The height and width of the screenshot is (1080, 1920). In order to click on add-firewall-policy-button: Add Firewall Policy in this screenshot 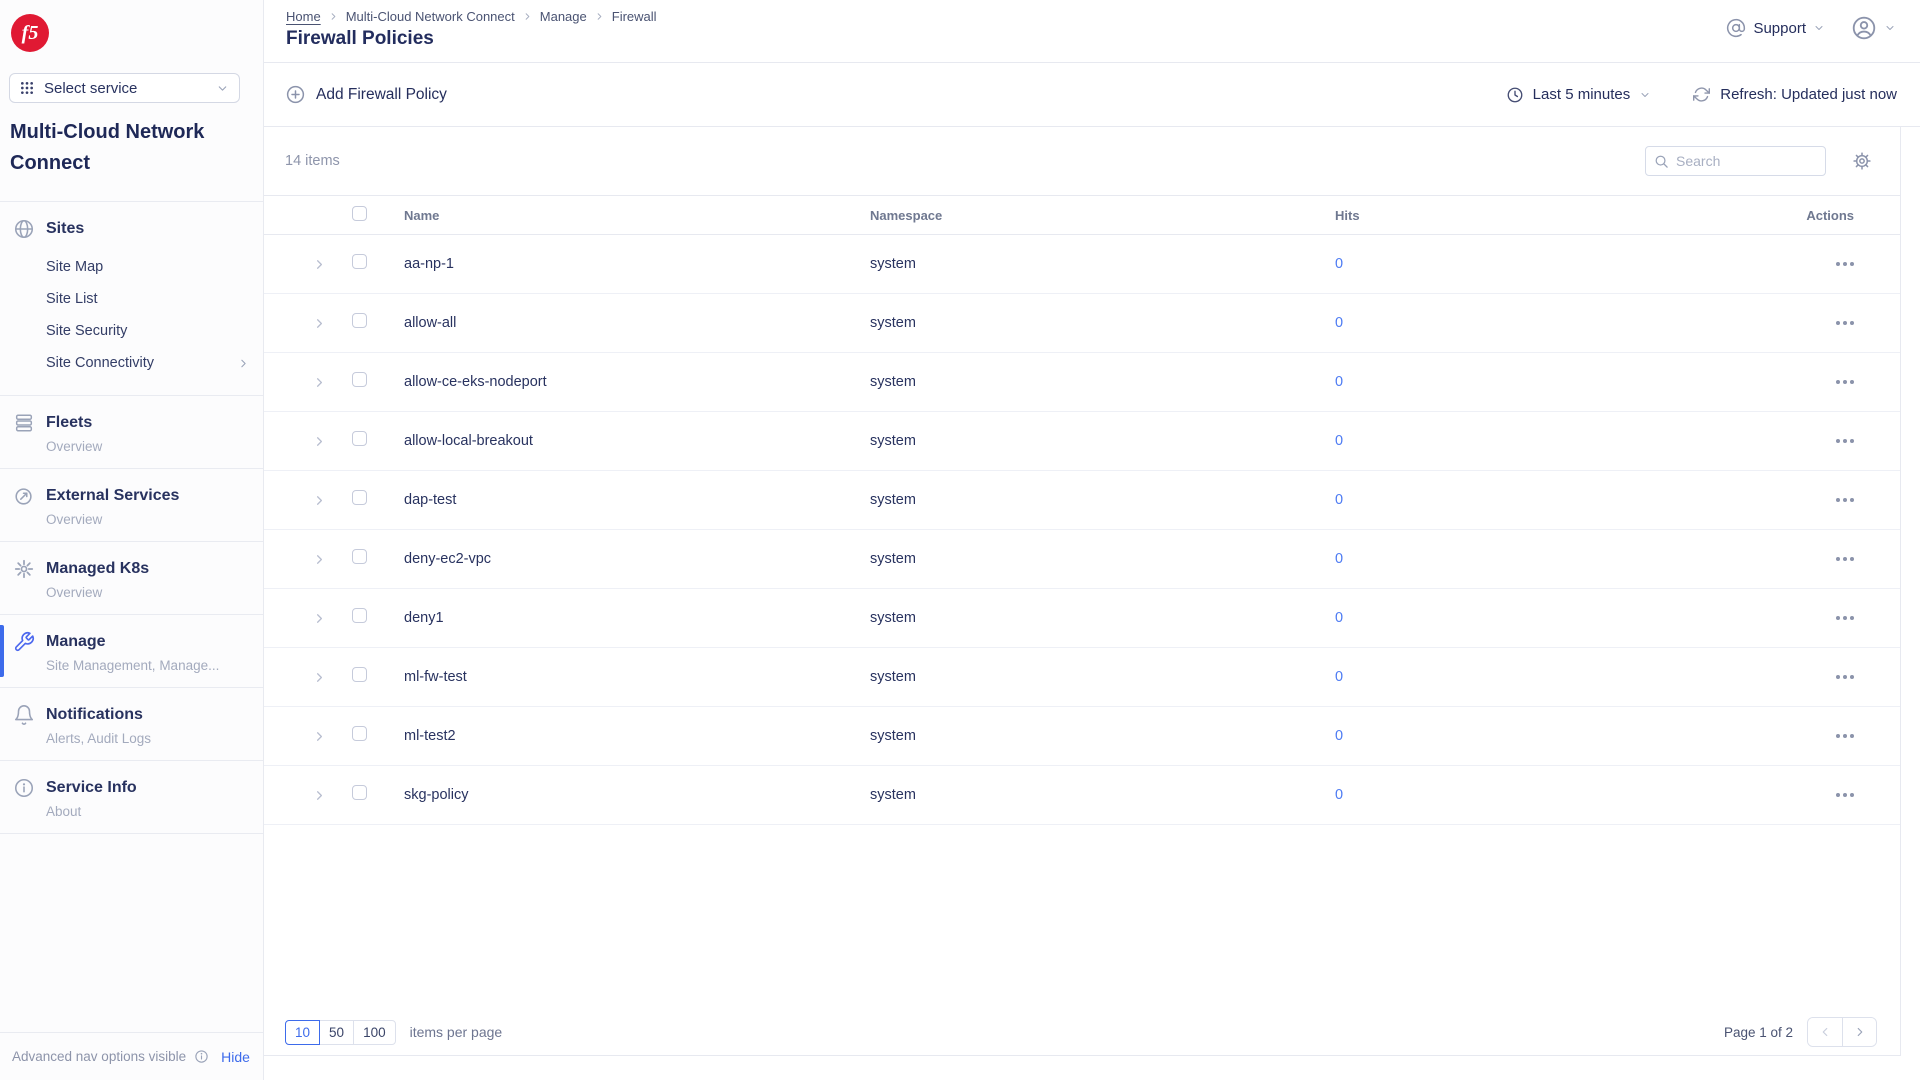, I will do `click(366, 94)`.